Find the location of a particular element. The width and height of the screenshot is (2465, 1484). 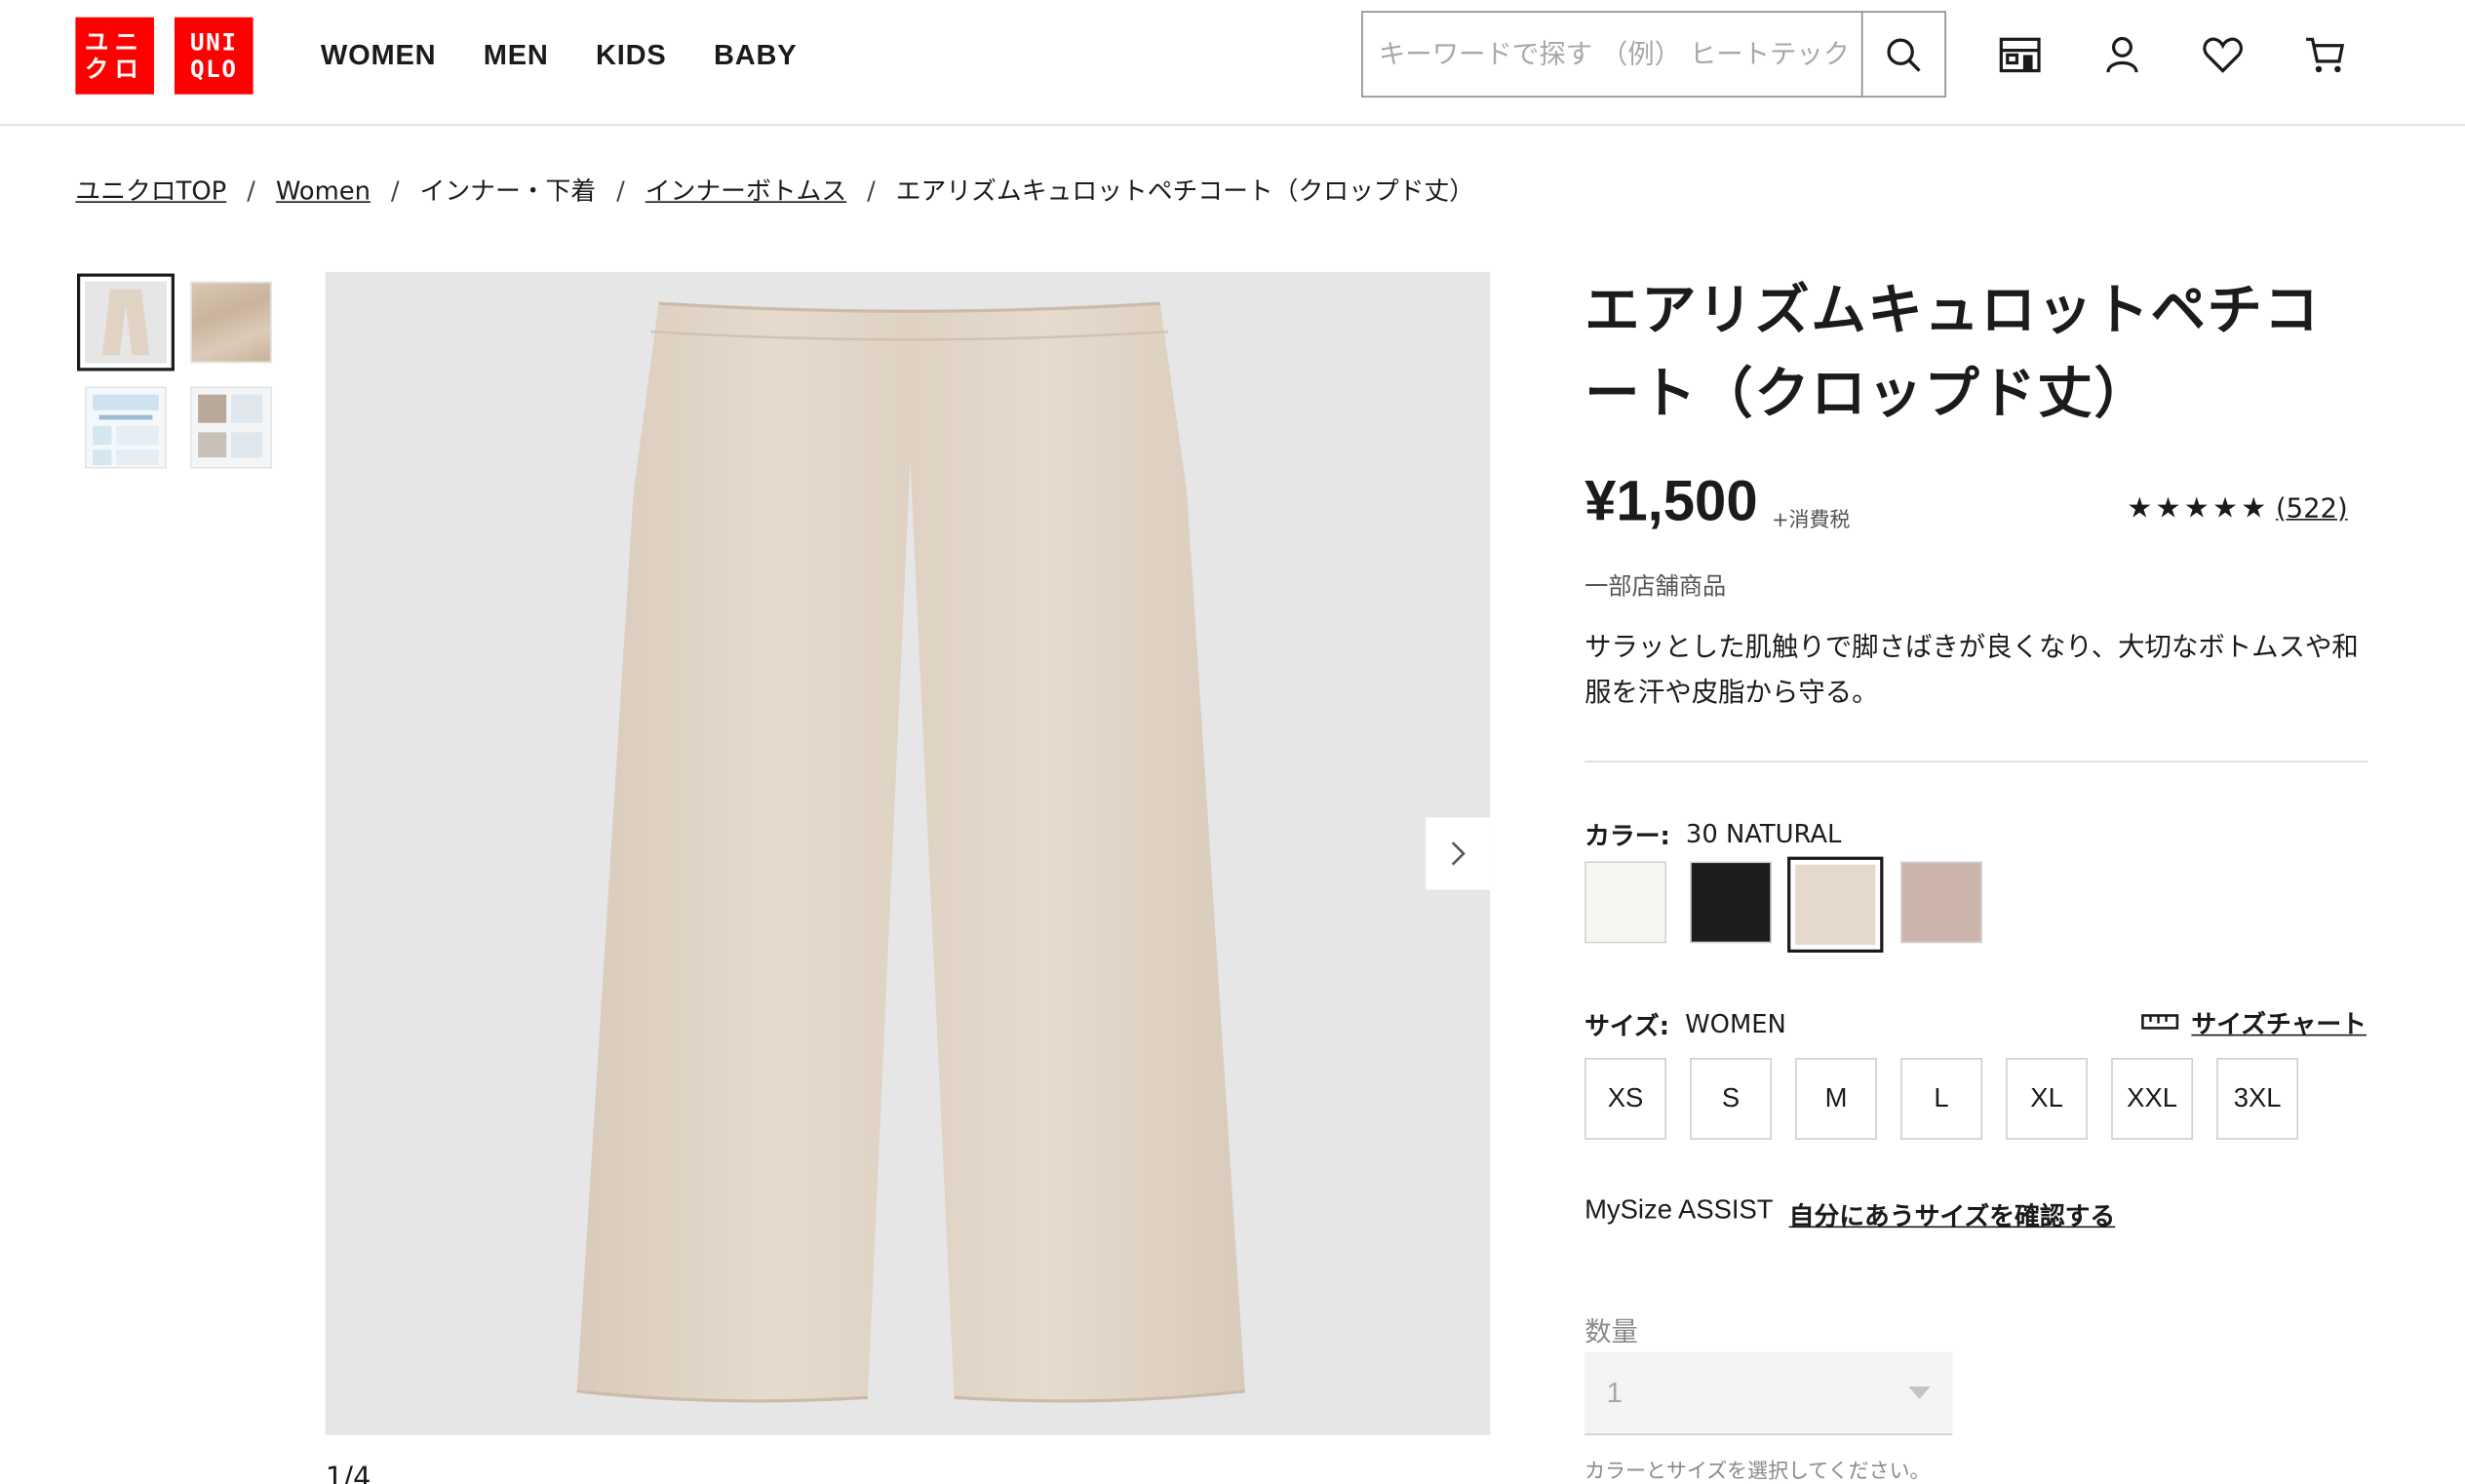

logo-katakana-line1: ユニ is located at coordinates (115, 42).